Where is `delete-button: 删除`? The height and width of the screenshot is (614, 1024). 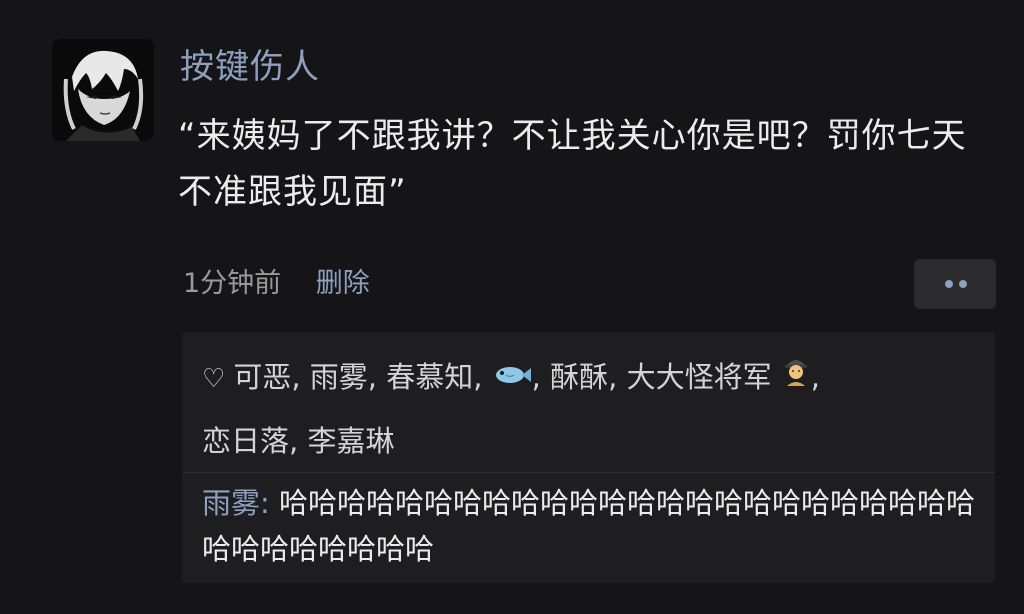
delete-button: 删除 is located at coordinates (343, 283).